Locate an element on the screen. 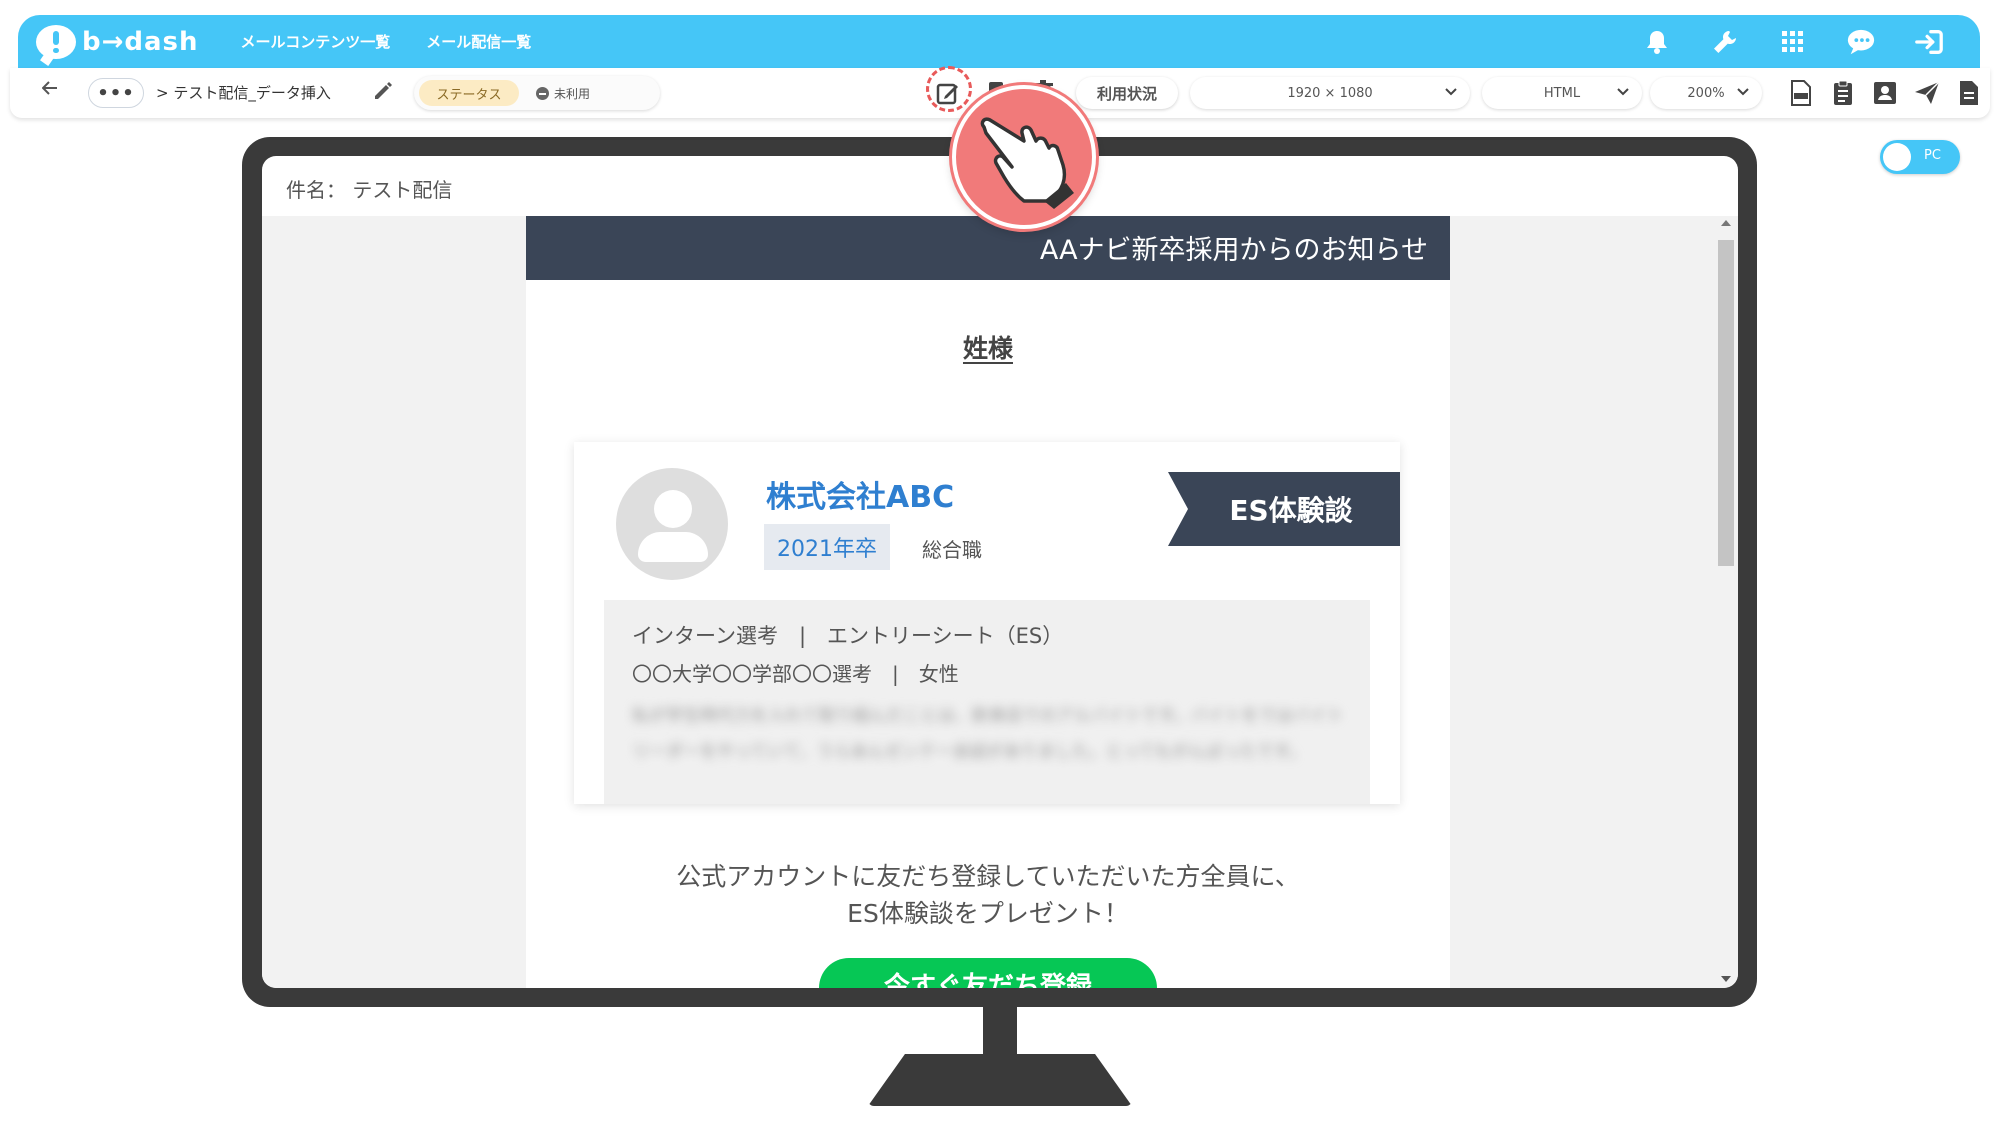 Image resolution: width=2000 pixels, height=1125 pixels. resolution-select: 1920 × 1080 is located at coordinates (1330, 93).